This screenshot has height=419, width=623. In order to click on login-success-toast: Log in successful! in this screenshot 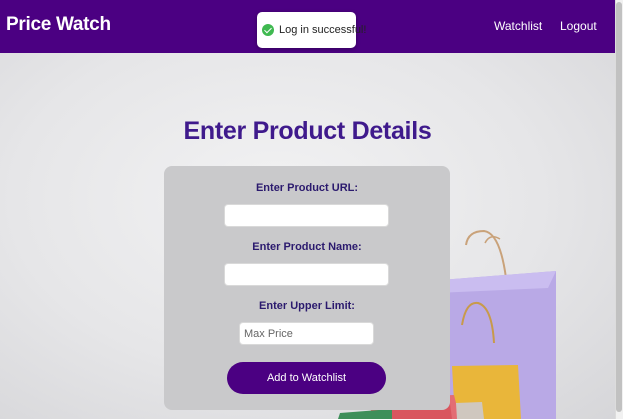, I will do `click(311, 30)`.